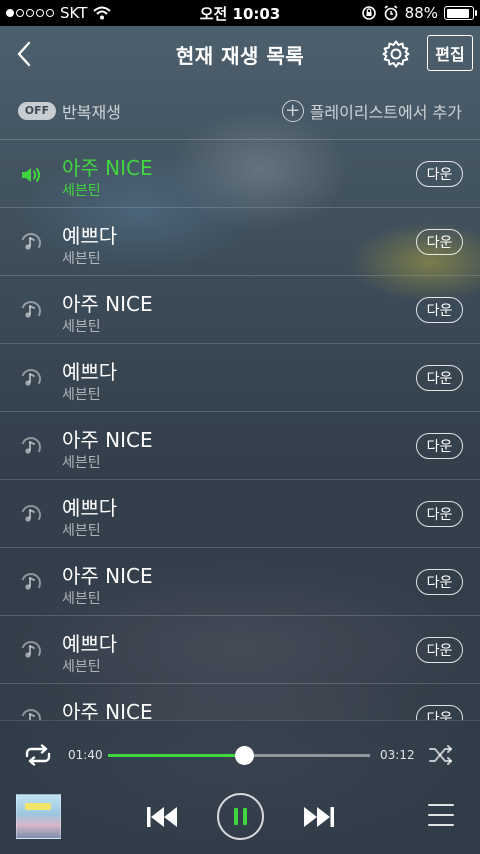  What do you see at coordinates (240, 720) in the screenshot?
I see `player-divider` at bounding box center [240, 720].